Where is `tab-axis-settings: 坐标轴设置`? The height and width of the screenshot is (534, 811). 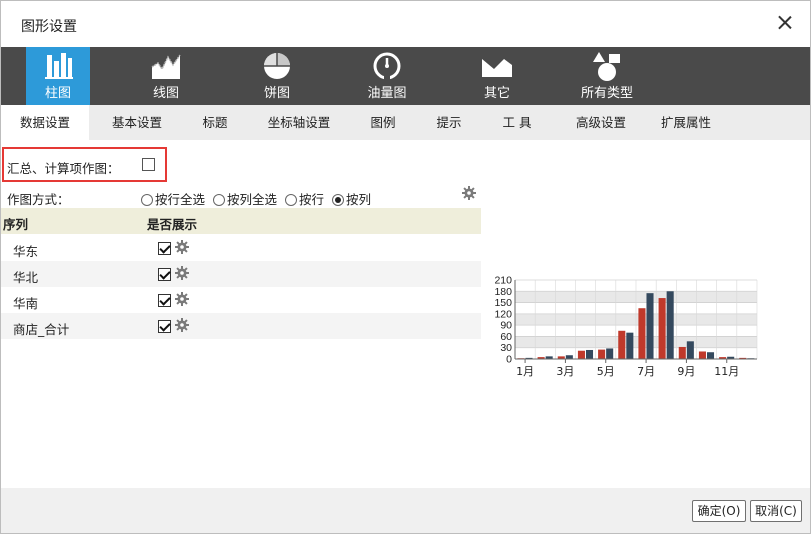 tab-axis-settings: 坐标轴设置 is located at coordinates (299, 122).